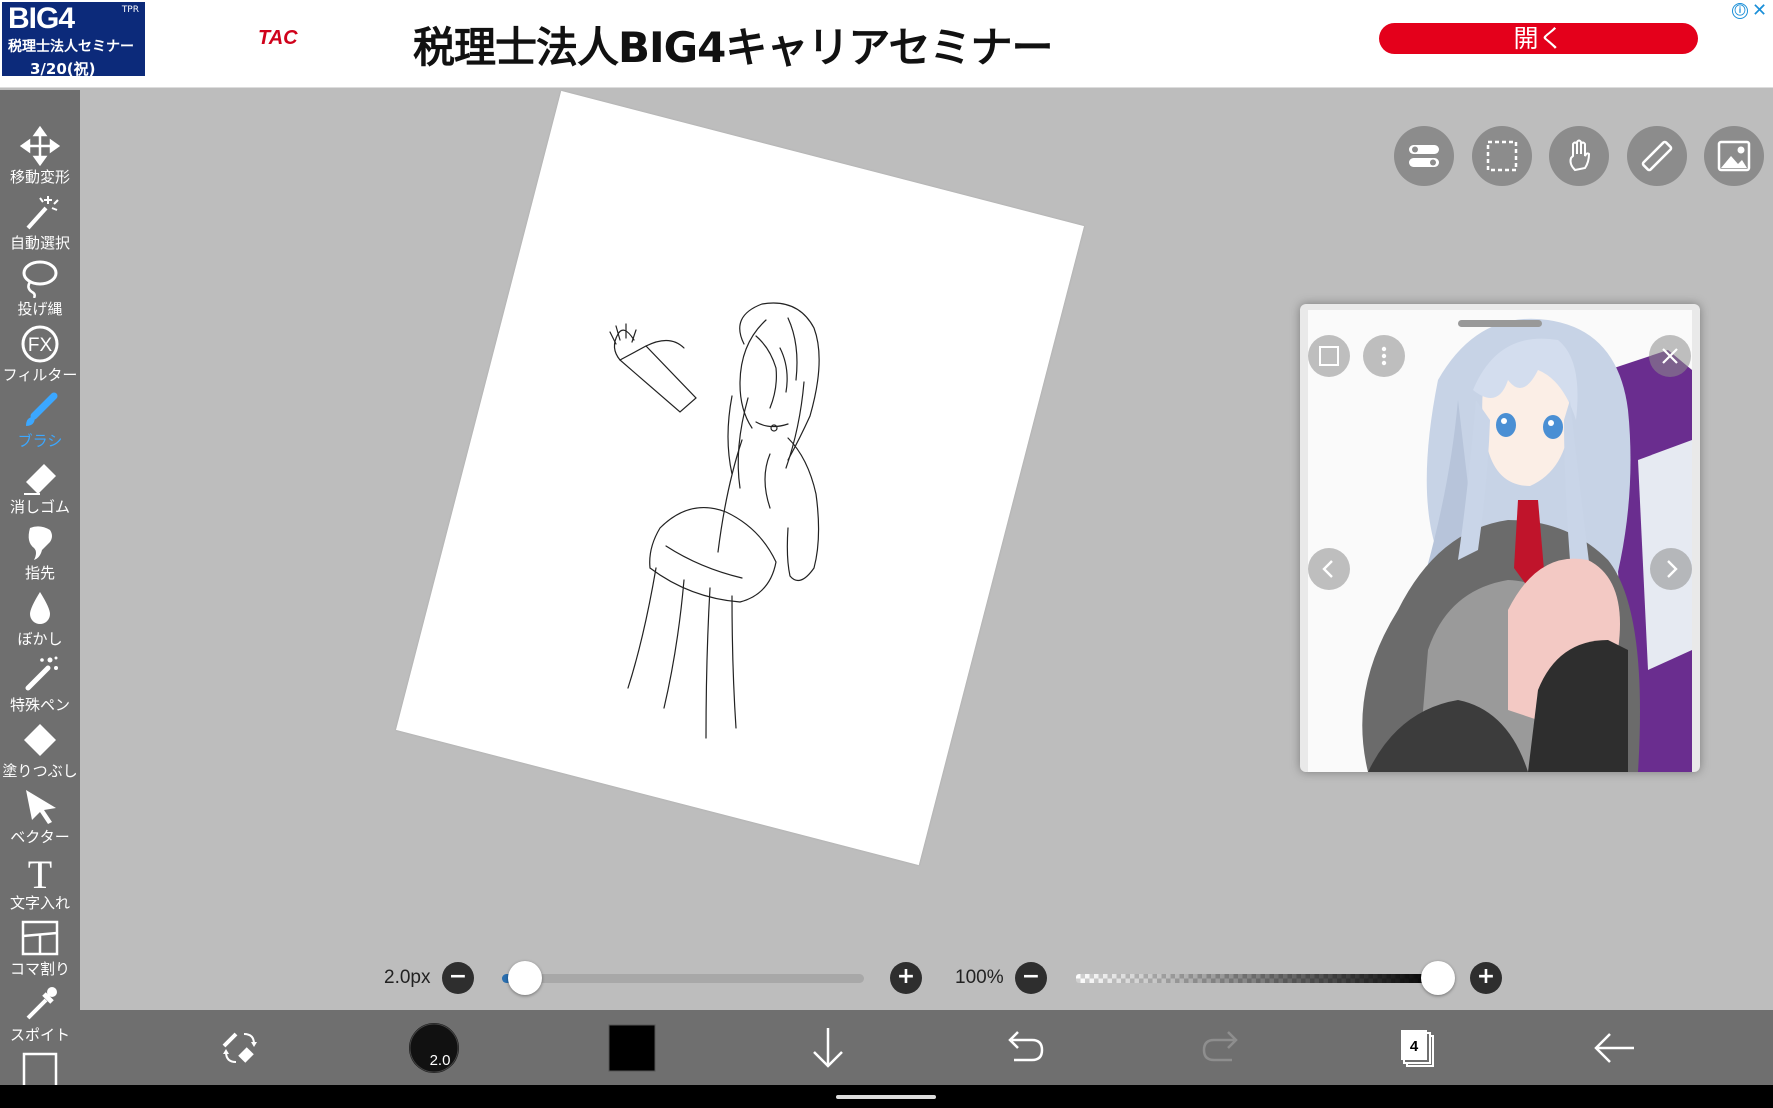 The width and height of the screenshot is (1773, 1108). What do you see at coordinates (1614, 1048) in the screenshot?
I see `back-button` at bounding box center [1614, 1048].